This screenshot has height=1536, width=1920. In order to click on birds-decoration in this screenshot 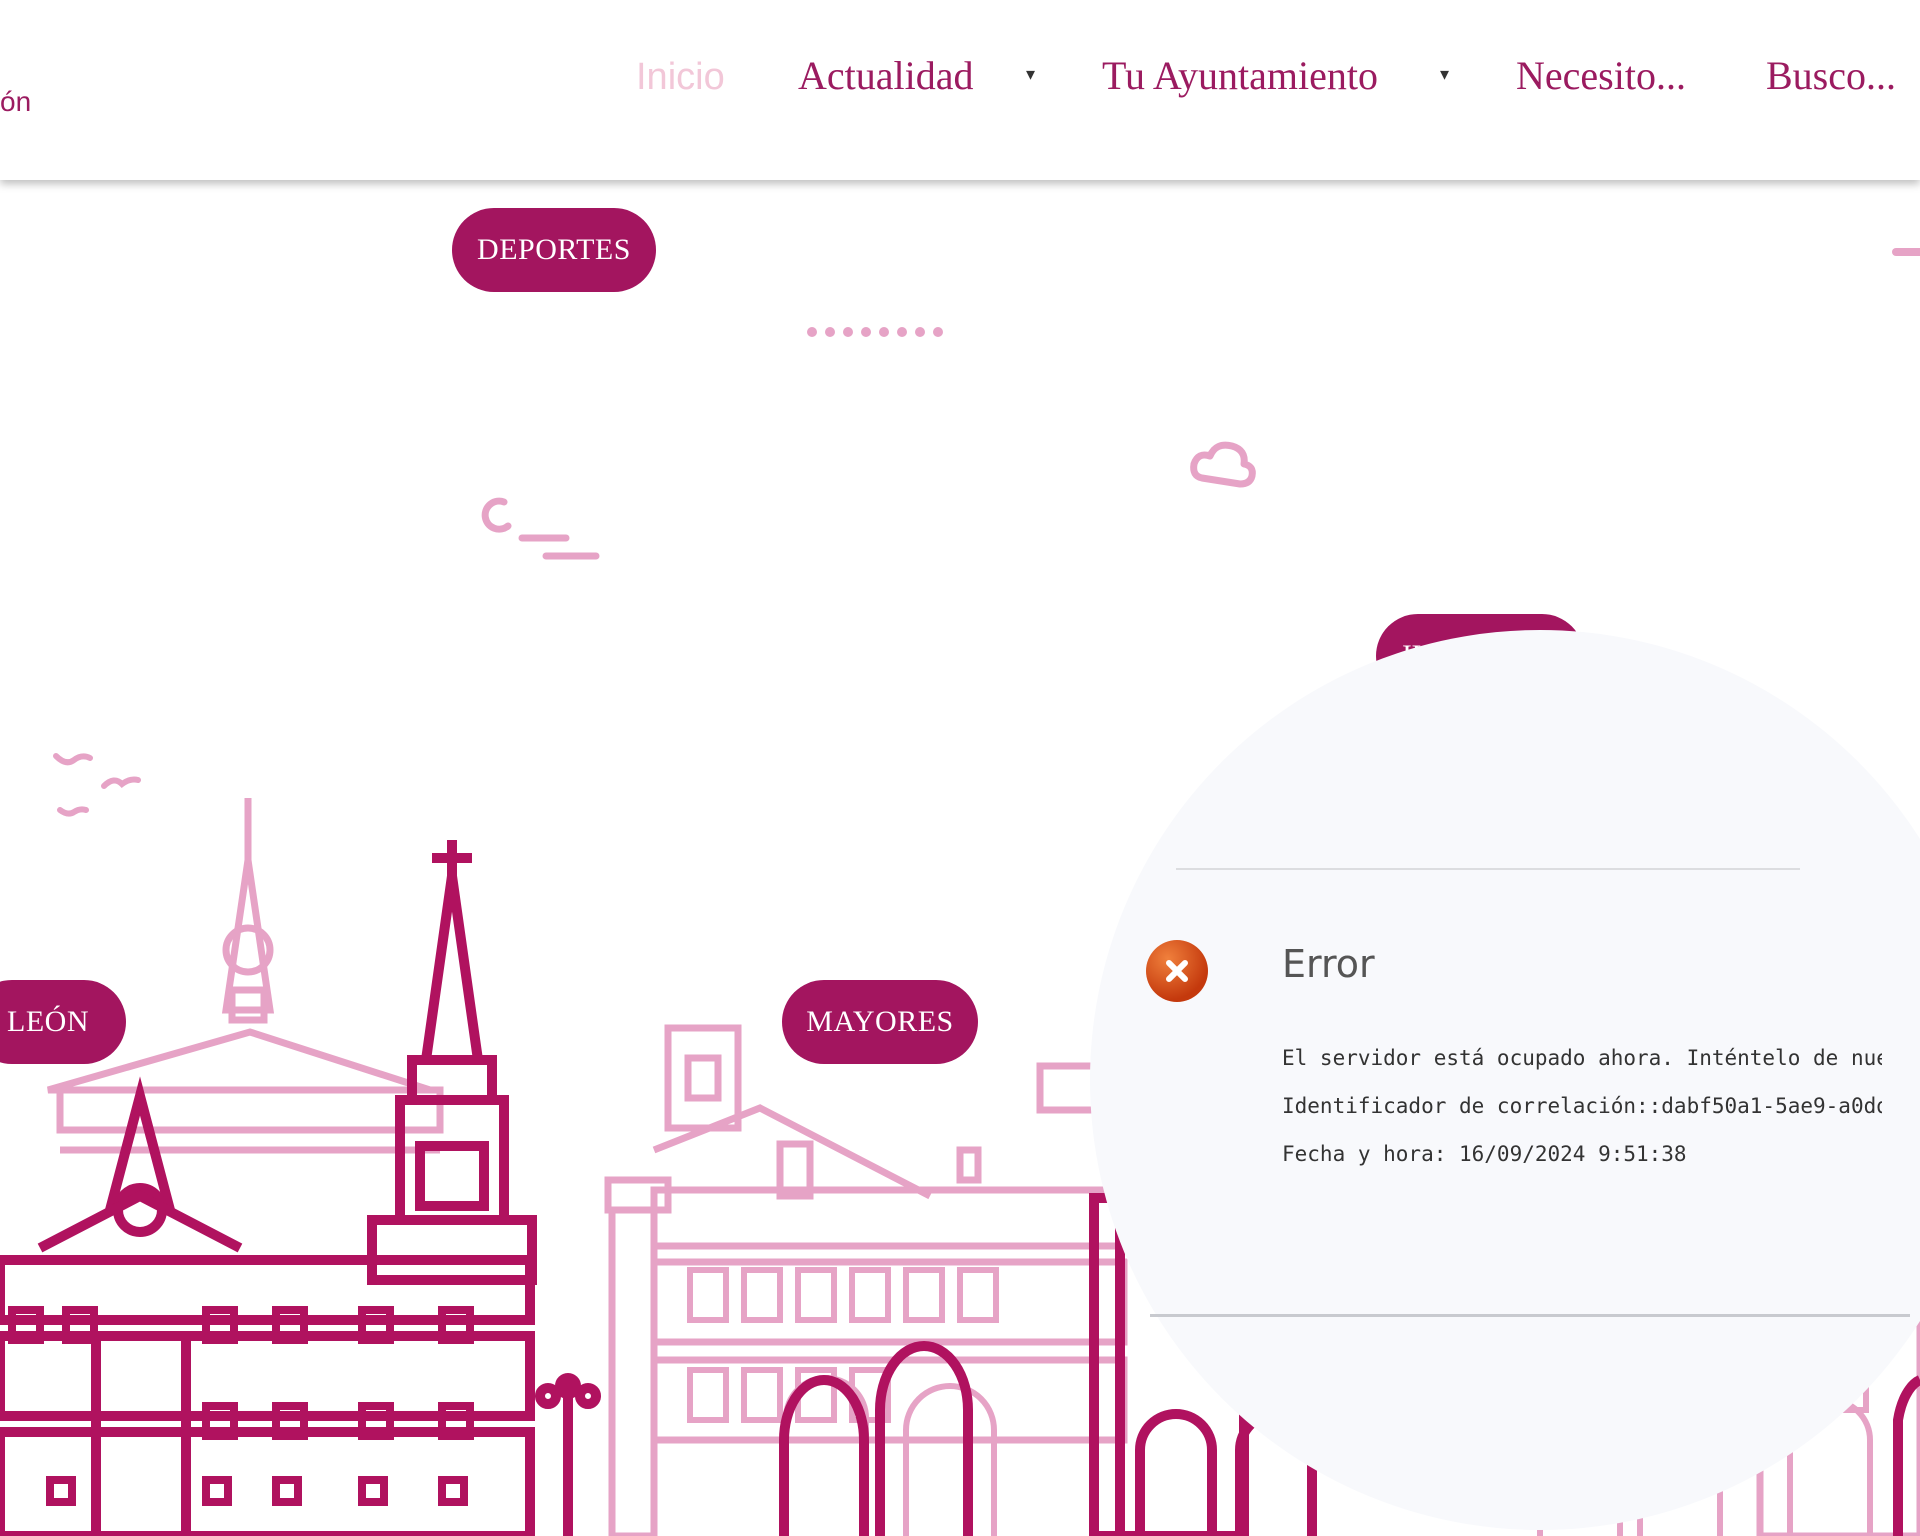, I will do `click(97, 785)`.